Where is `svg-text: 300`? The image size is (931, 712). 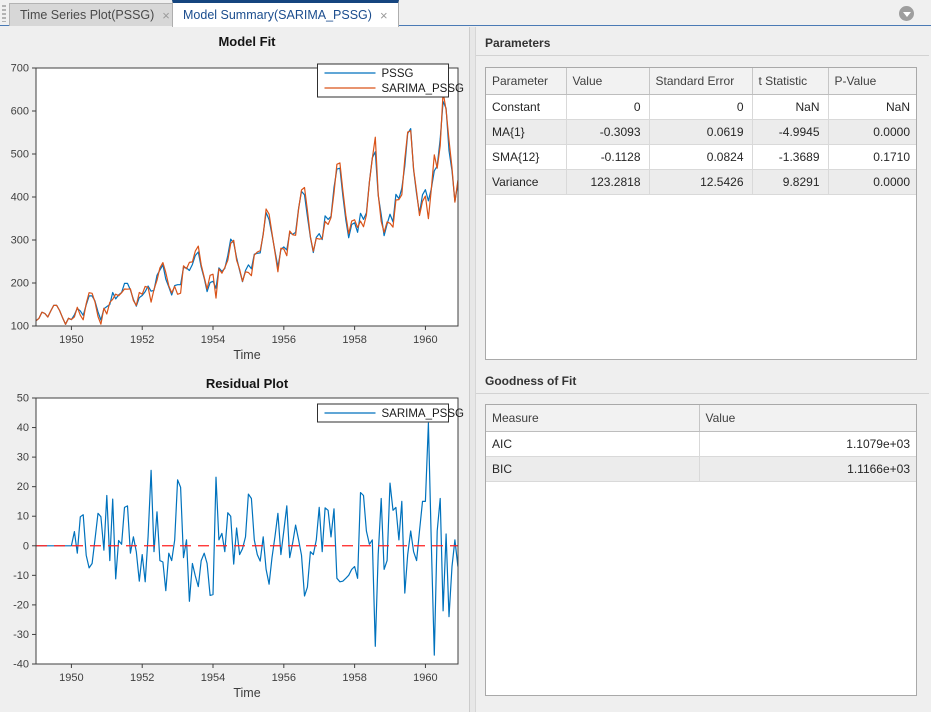 svg-text: 300 is located at coordinates (20, 241).